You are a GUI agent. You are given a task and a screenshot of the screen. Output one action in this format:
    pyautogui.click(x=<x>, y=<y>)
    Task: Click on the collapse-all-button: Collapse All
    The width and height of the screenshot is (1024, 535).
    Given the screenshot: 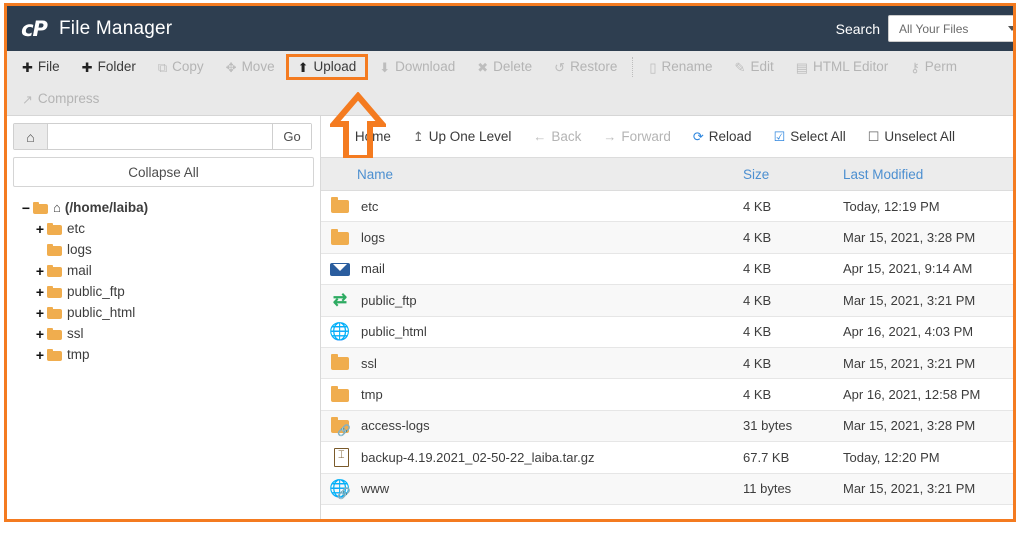 What is the action you would take?
    pyautogui.click(x=163, y=172)
    